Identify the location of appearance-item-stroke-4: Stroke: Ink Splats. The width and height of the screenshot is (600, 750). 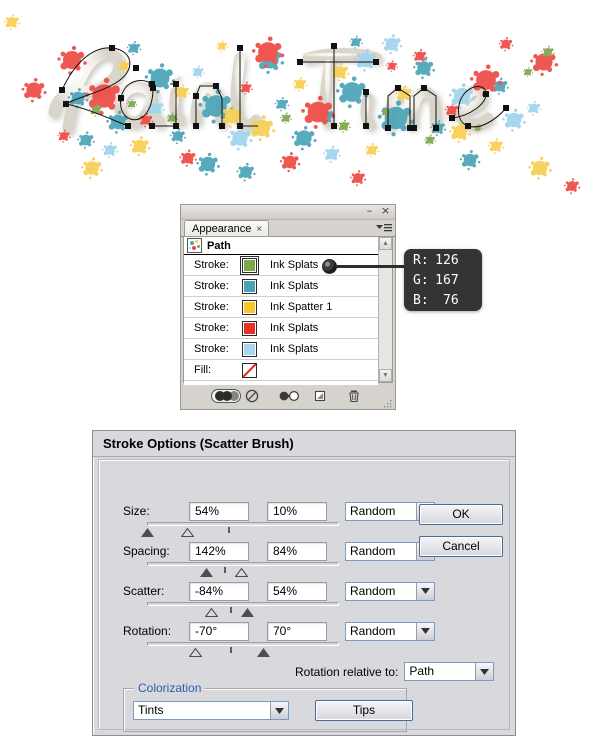
(281, 328).